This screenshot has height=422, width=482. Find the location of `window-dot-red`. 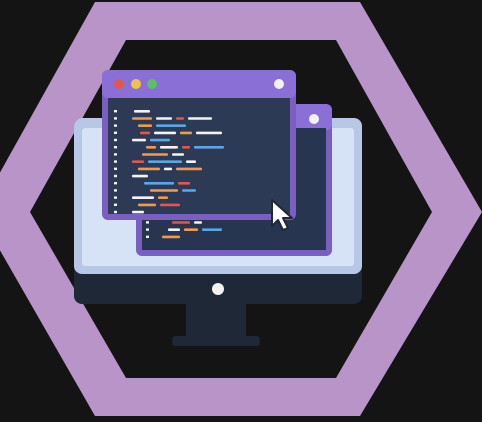

window-dot-red is located at coordinates (119, 84).